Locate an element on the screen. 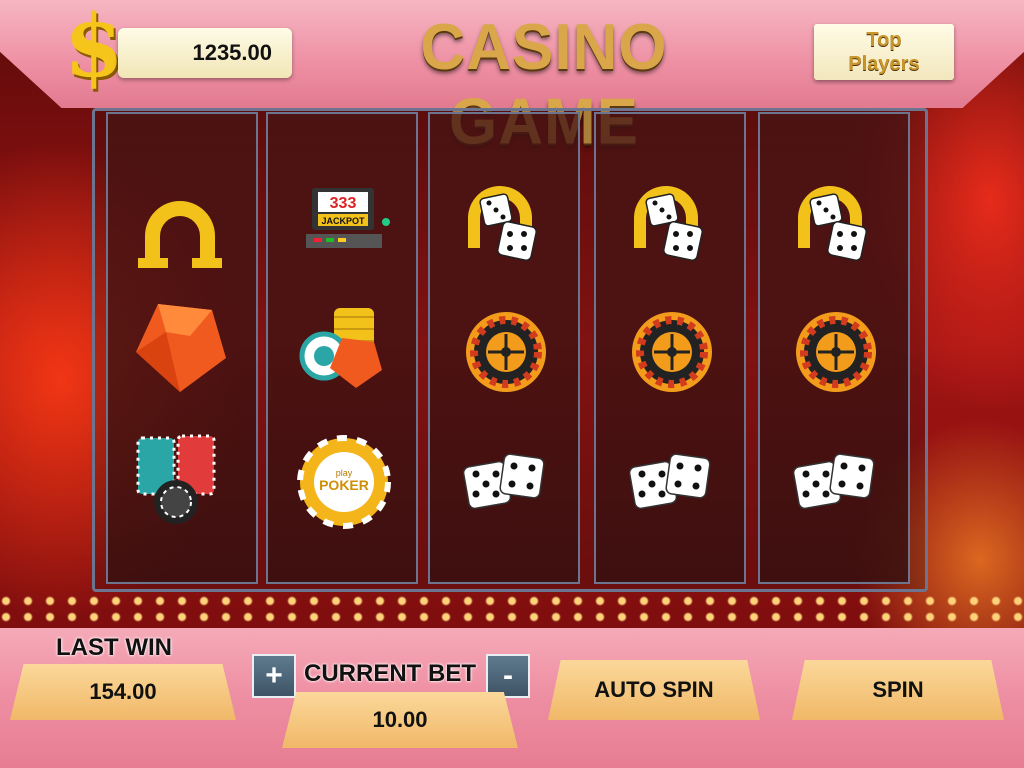  plus-icon: + is located at coordinates (274, 675).